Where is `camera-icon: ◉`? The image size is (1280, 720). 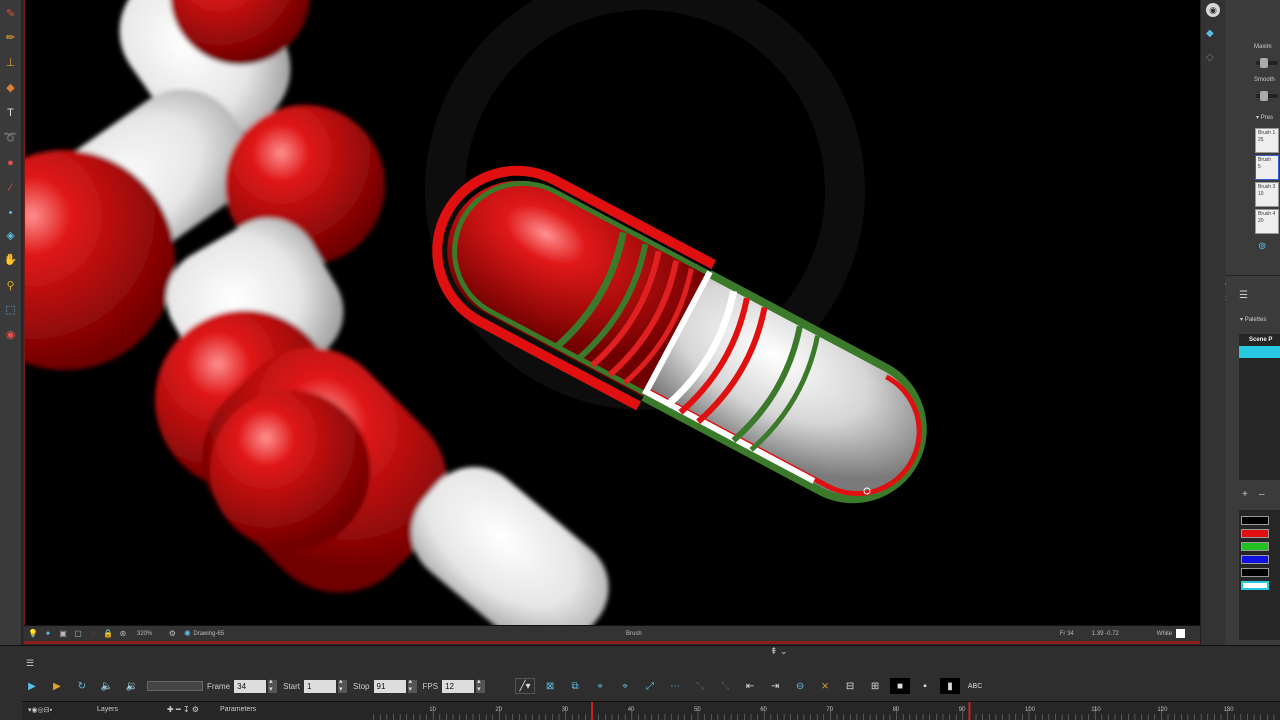
camera-icon: ◉ is located at coordinates (1213, 10).